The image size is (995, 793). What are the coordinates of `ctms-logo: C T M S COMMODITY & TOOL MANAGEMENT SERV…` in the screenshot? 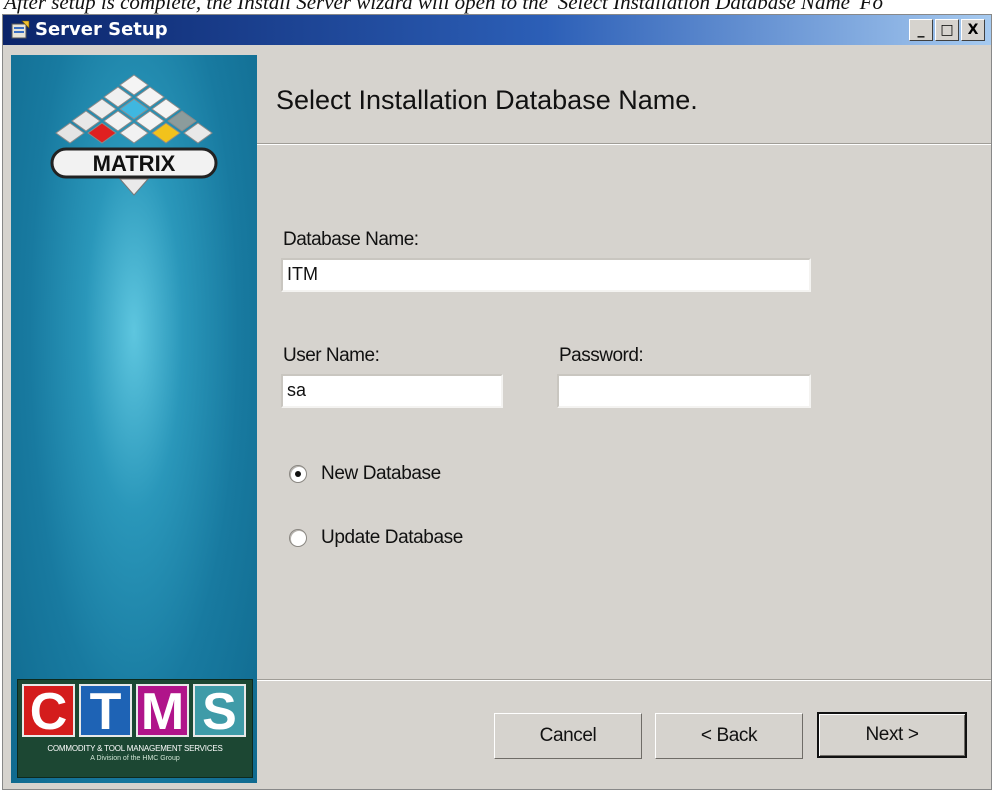 It's located at (135, 728).